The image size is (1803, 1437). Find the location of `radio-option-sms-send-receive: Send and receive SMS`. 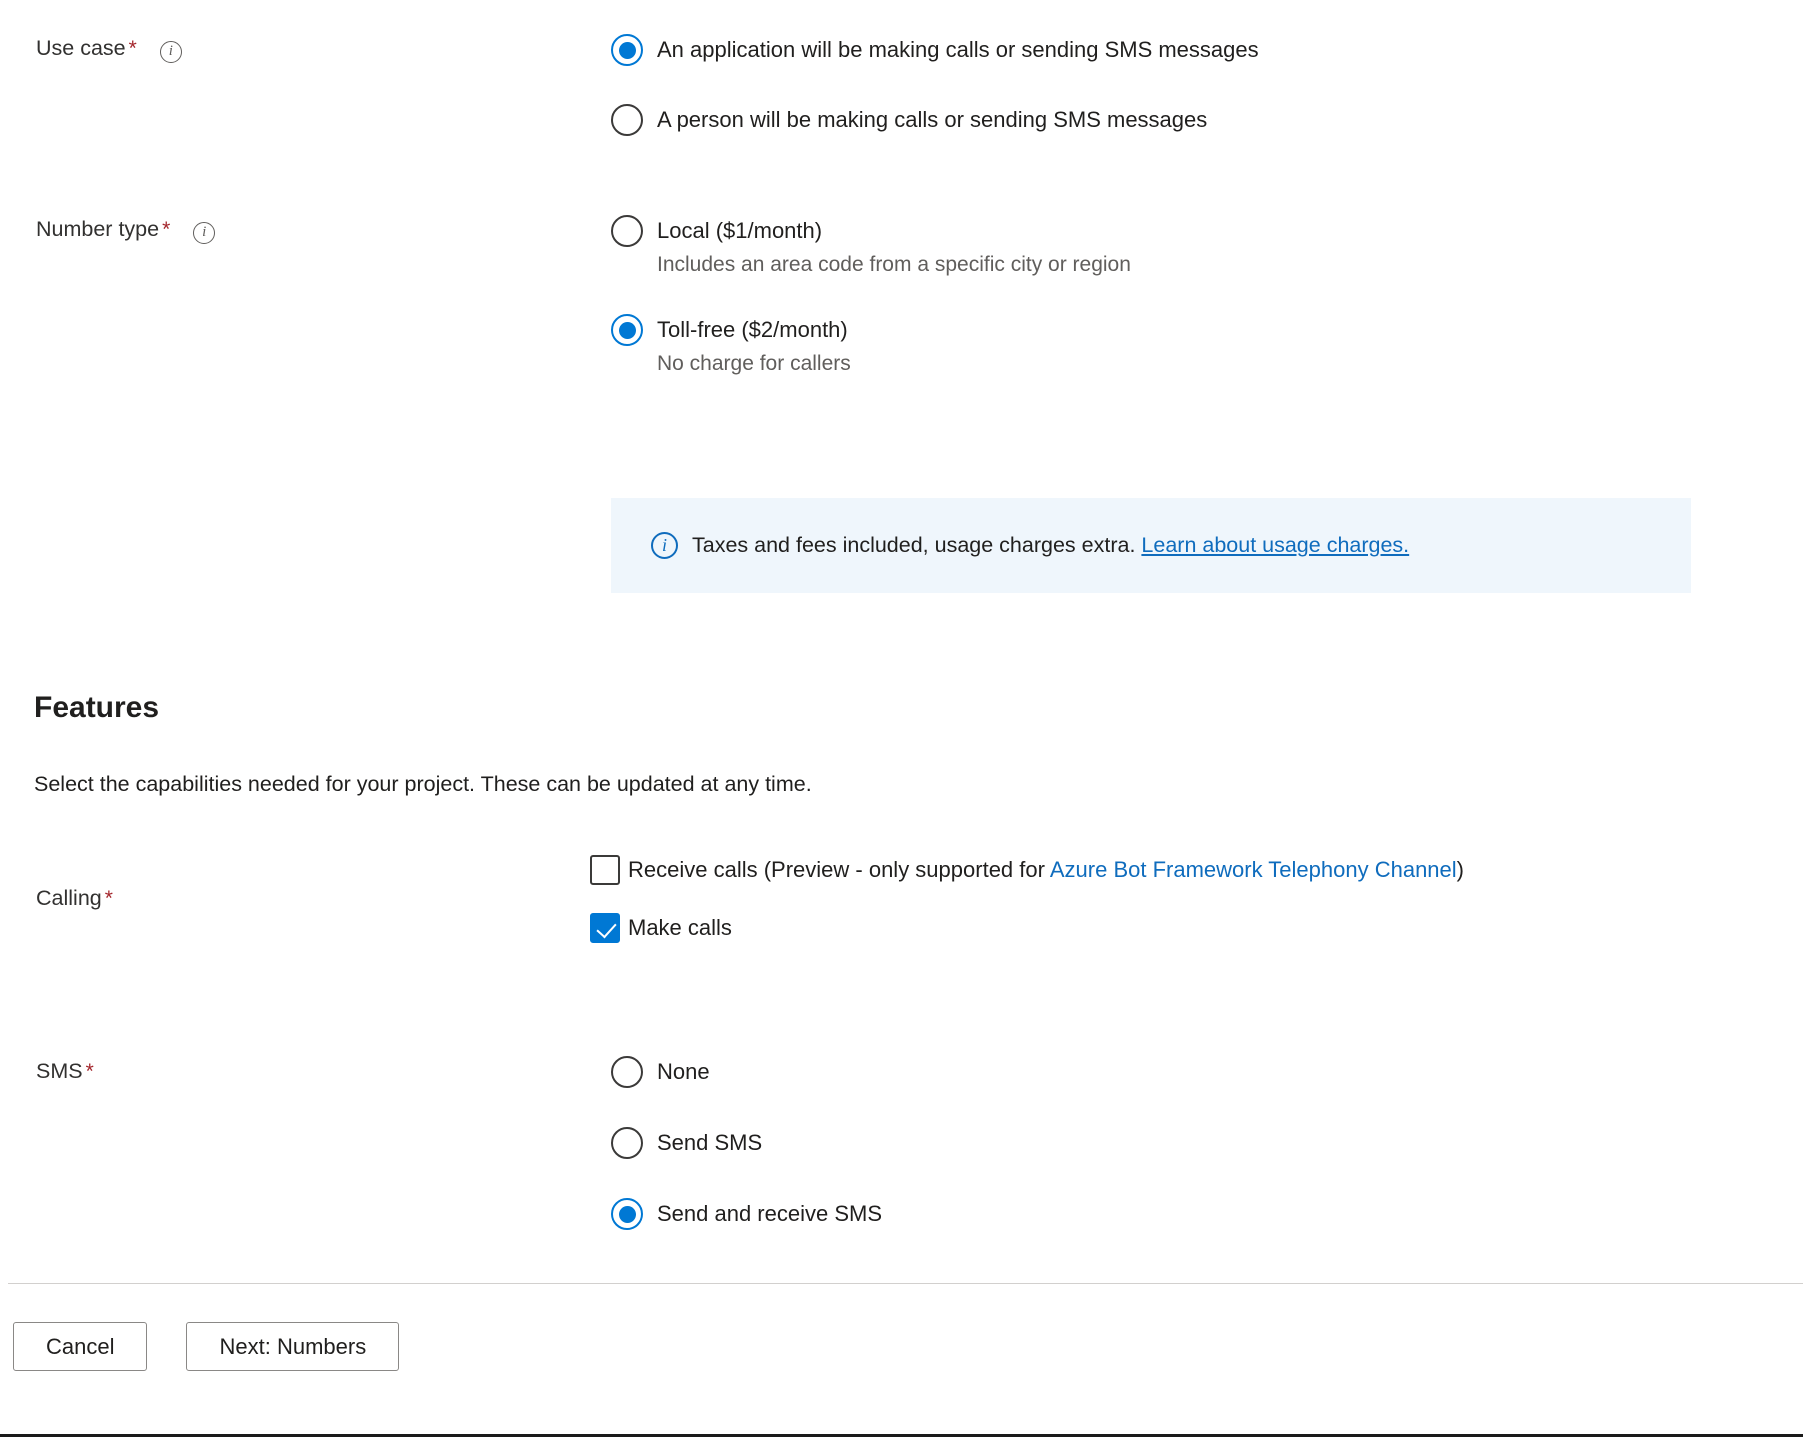

radio-option-sms-send-receive: Send and receive SMS is located at coordinates (1207, 1214).